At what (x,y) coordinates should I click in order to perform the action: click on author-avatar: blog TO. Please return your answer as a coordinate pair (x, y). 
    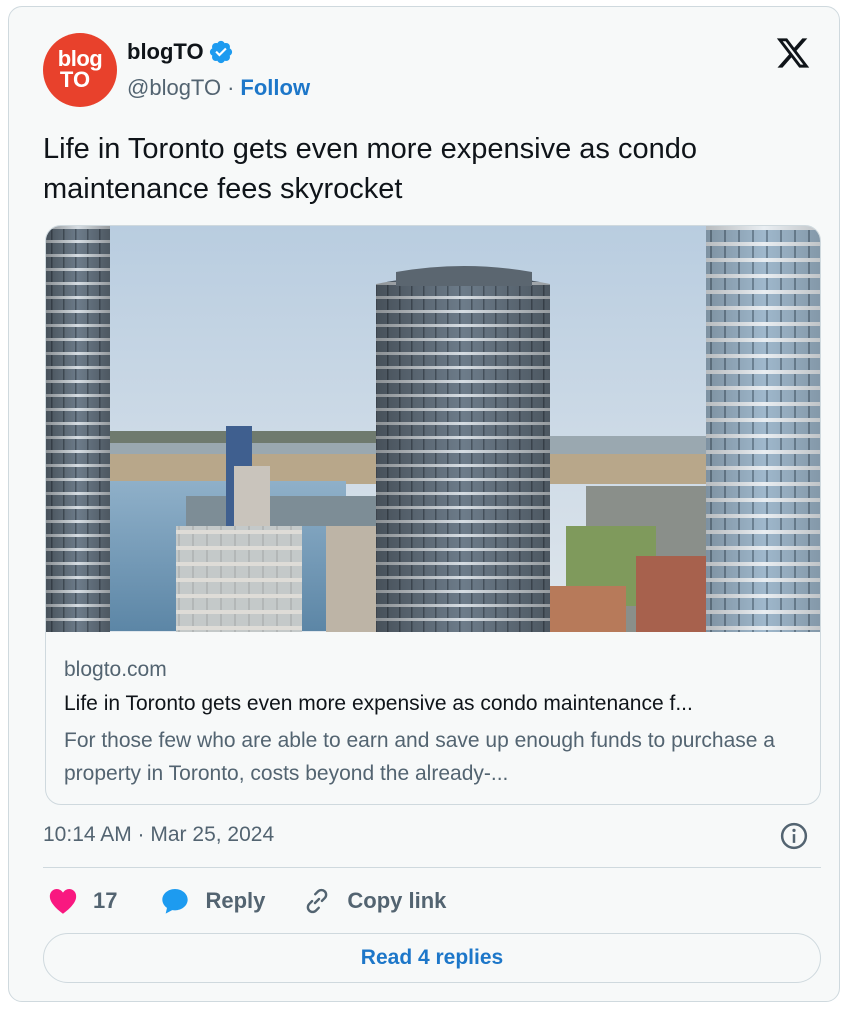
    Looking at the image, I should click on (80, 70).